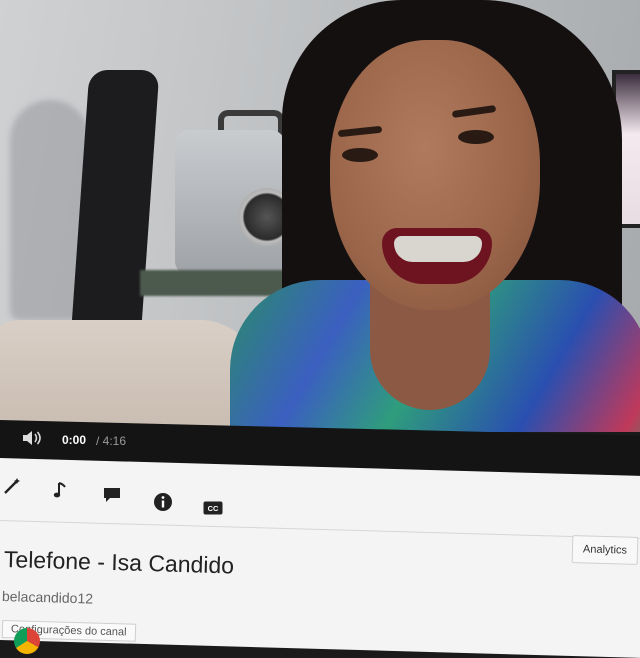 This screenshot has width=640, height=658. I want to click on music-note-icon, so click(61, 492).